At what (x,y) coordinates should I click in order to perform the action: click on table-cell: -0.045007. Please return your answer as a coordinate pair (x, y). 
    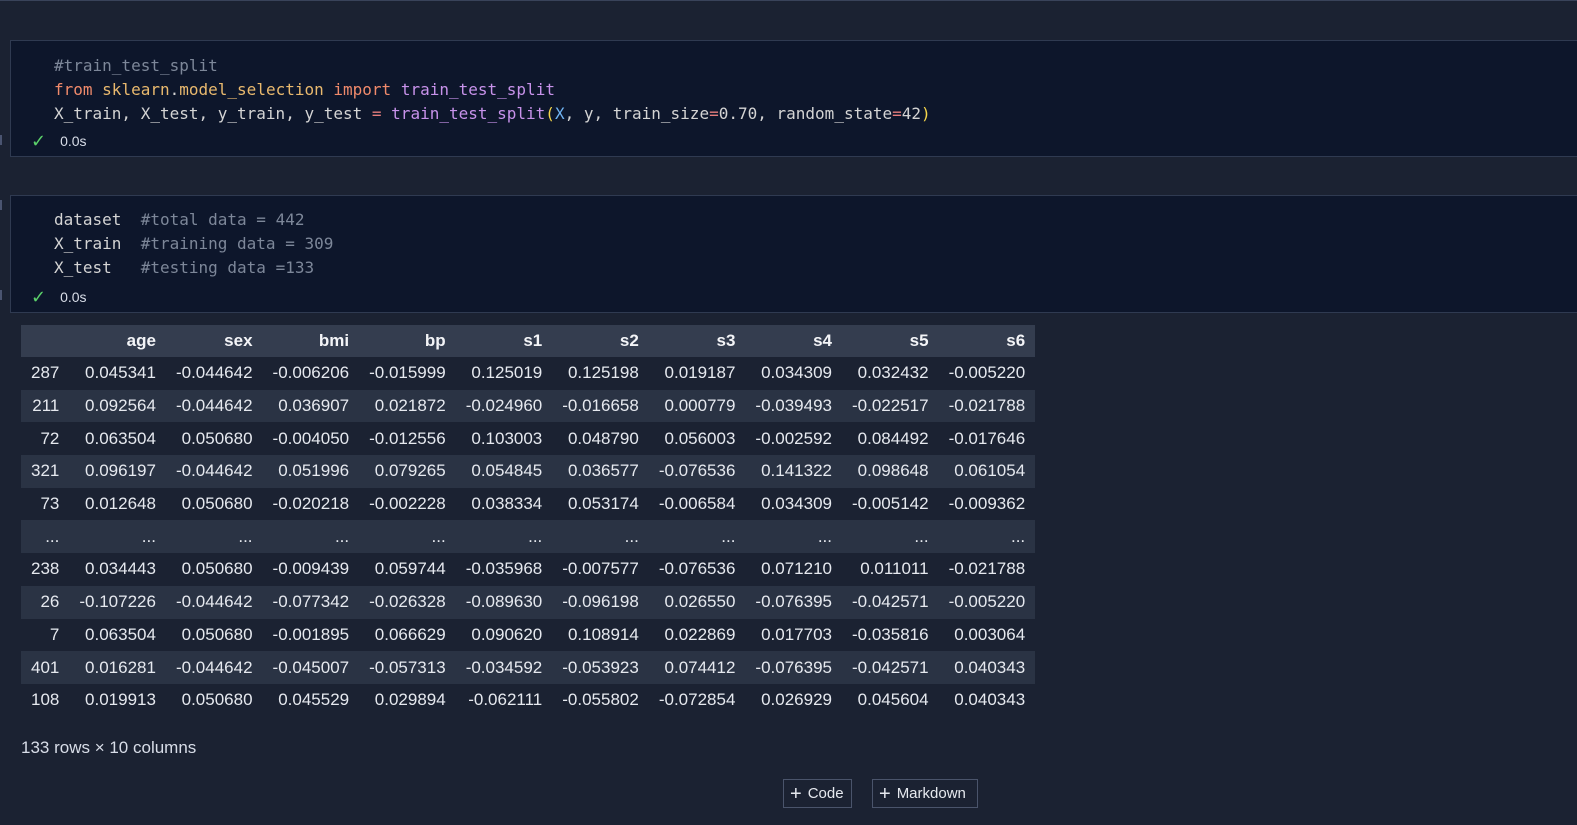
    Looking at the image, I should click on (311, 667).